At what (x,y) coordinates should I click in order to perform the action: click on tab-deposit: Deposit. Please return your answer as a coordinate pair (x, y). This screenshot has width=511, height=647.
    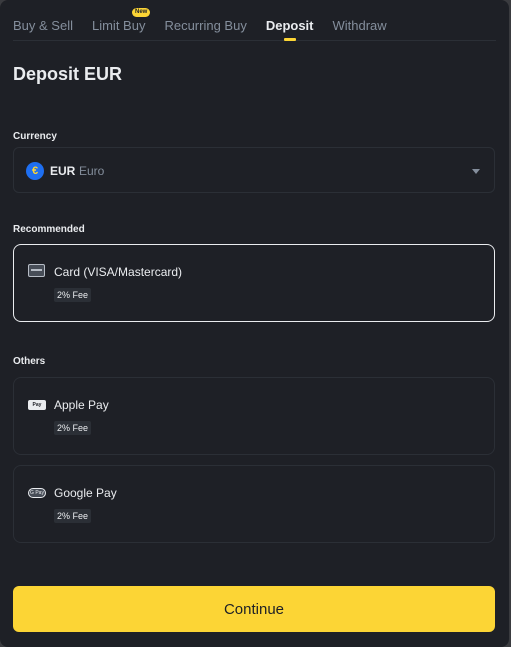
    Looking at the image, I should click on (290, 20).